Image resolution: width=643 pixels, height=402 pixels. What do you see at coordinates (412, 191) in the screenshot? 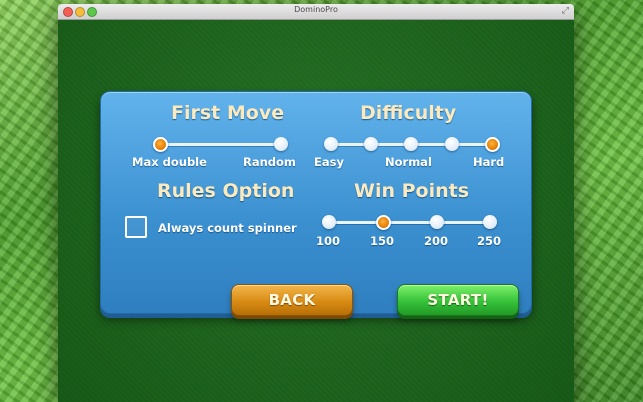
I see `win-points-heading: Win Points` at bounding box center [412, 191].